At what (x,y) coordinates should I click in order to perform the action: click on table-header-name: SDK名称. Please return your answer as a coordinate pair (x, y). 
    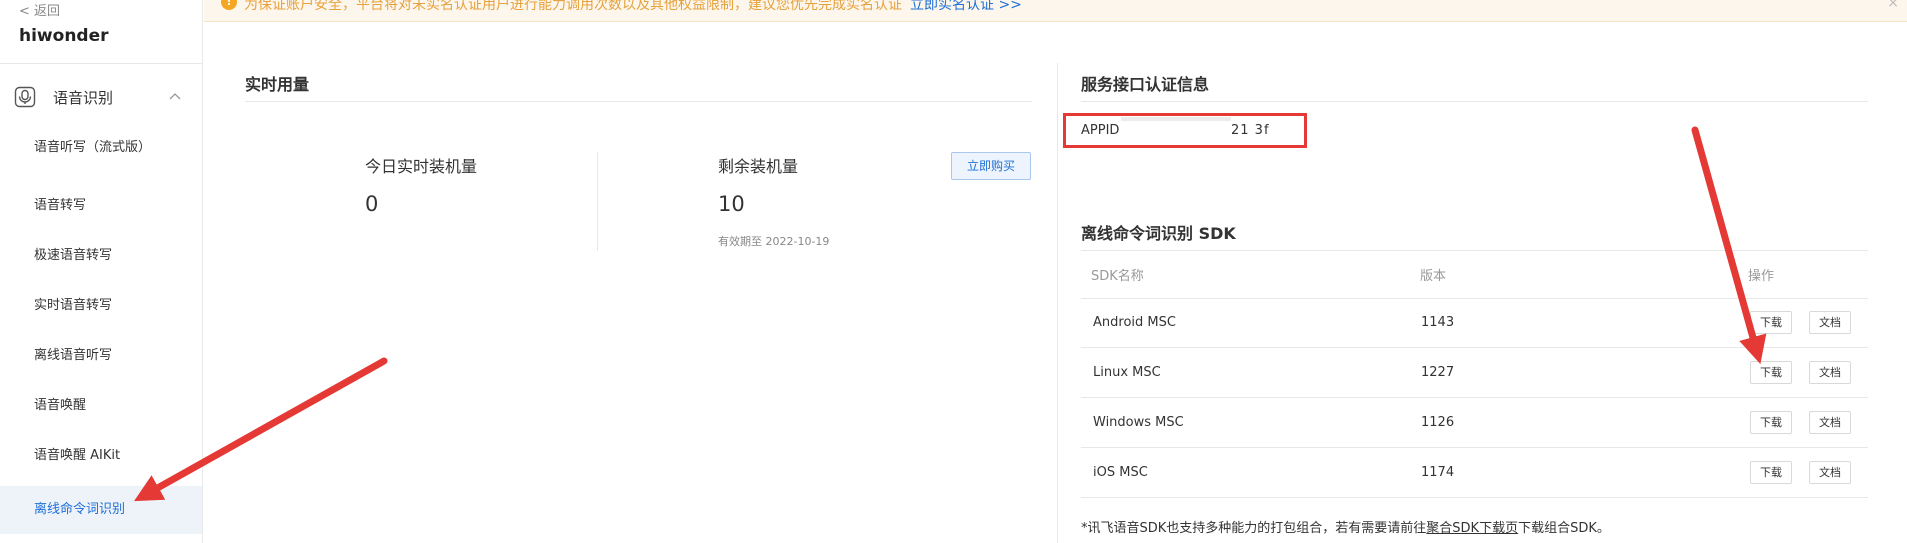
    Looking at the image, I should click on (1117, 276).